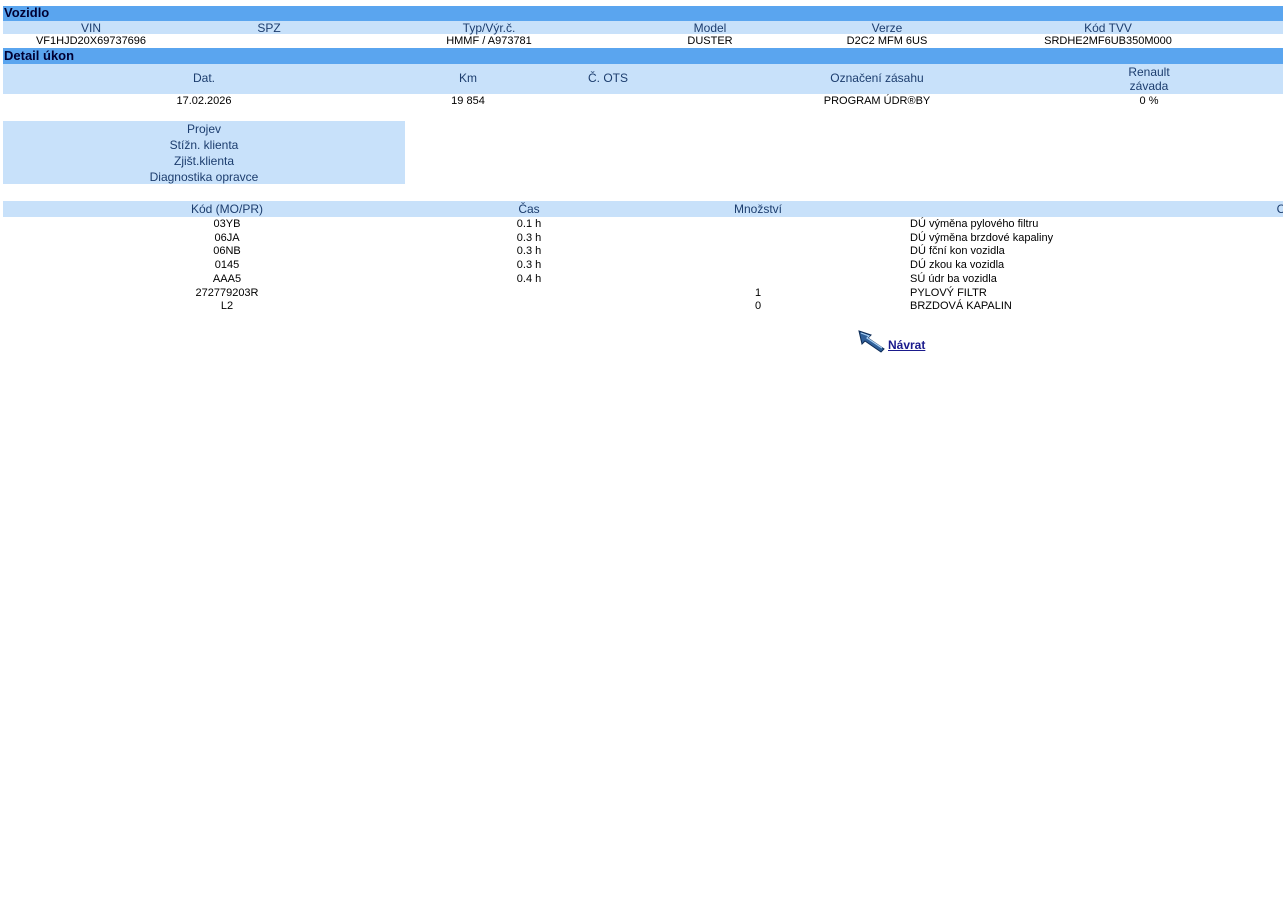 This screenshot has width=1283, height=898. I want to click on vehicle-header-model: Model, so click(710, 28).